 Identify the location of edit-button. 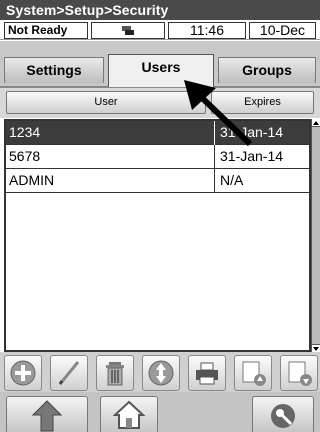
(69, 373).